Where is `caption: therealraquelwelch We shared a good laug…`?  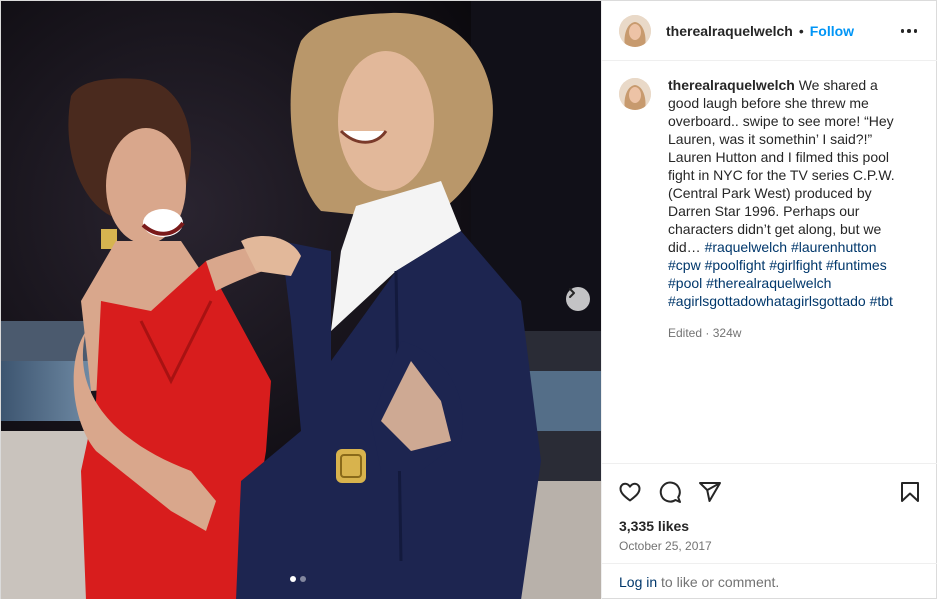
caption: therealraquelwelch We shared a good laug… is located at coordinates (788, 209).